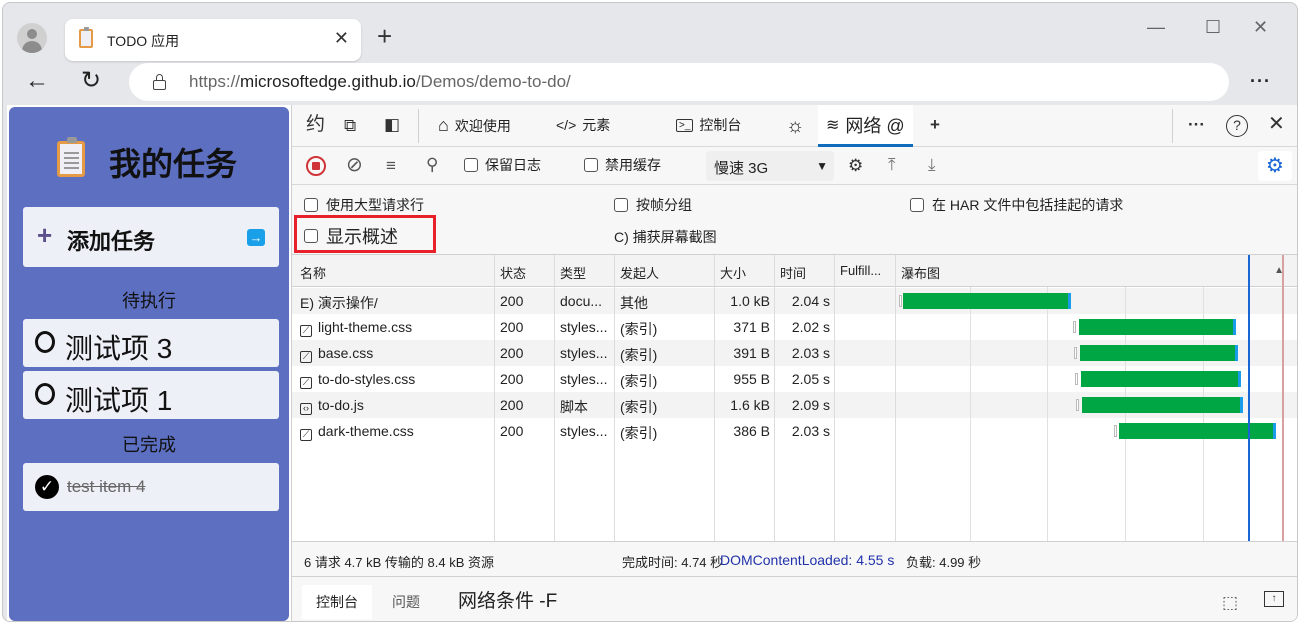 This screenshot has width=1300, height=624. Describe the element at coordinates (213, 40) in the screenshot. I see `browser-tab: TODO 应用 ✕` at that location.